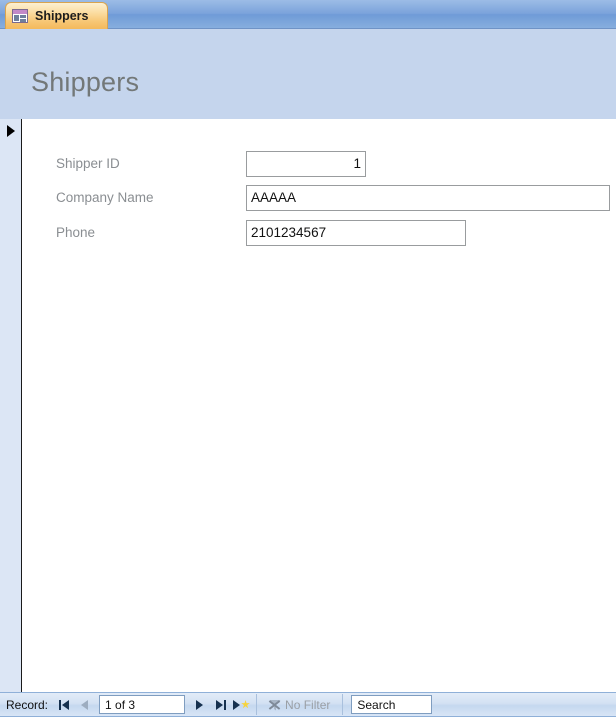 The image size is (616, 721). I want to click on filter-toggle-button: No Filter, so click(299, 705).